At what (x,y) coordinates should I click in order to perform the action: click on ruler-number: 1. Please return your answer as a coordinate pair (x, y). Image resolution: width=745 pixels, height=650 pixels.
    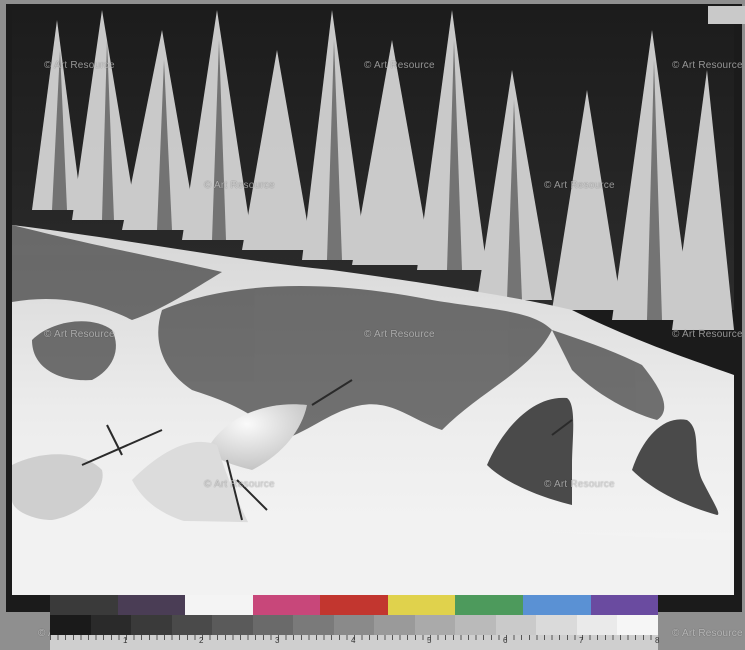
    Looking at the image, I should click on (125, 640).